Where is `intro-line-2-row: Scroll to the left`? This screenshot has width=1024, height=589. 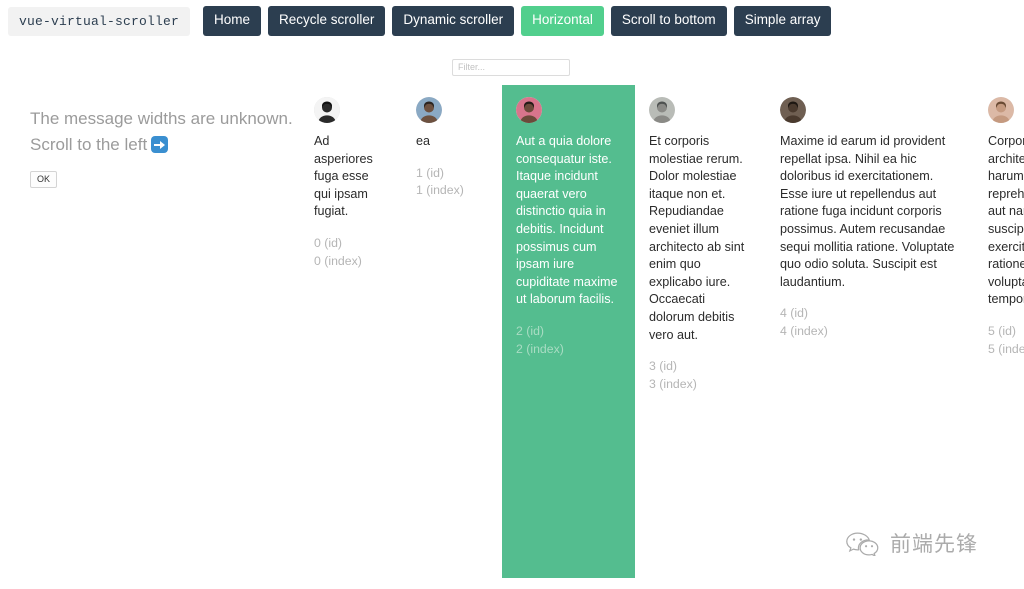
intro-line-2-row: Scroll to the left is located at coordinates (157, 145).